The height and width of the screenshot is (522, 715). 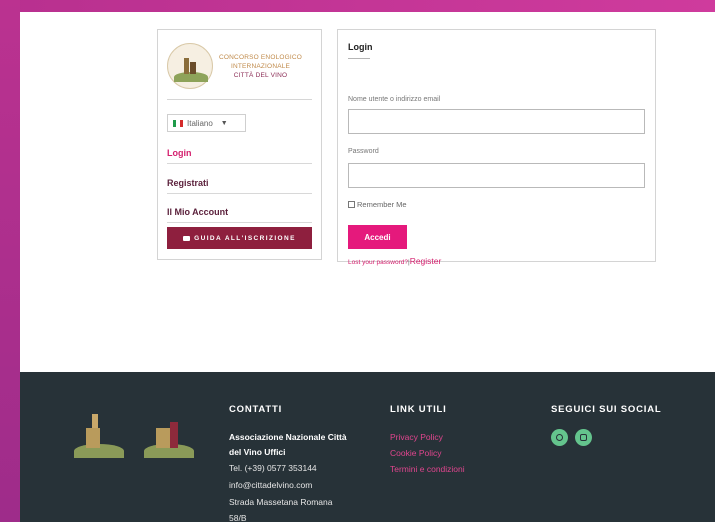 What do you see at coordinates (357, 6) in the screenshot?
I see `top-gradient-strip` at bounding box center [357, 6].